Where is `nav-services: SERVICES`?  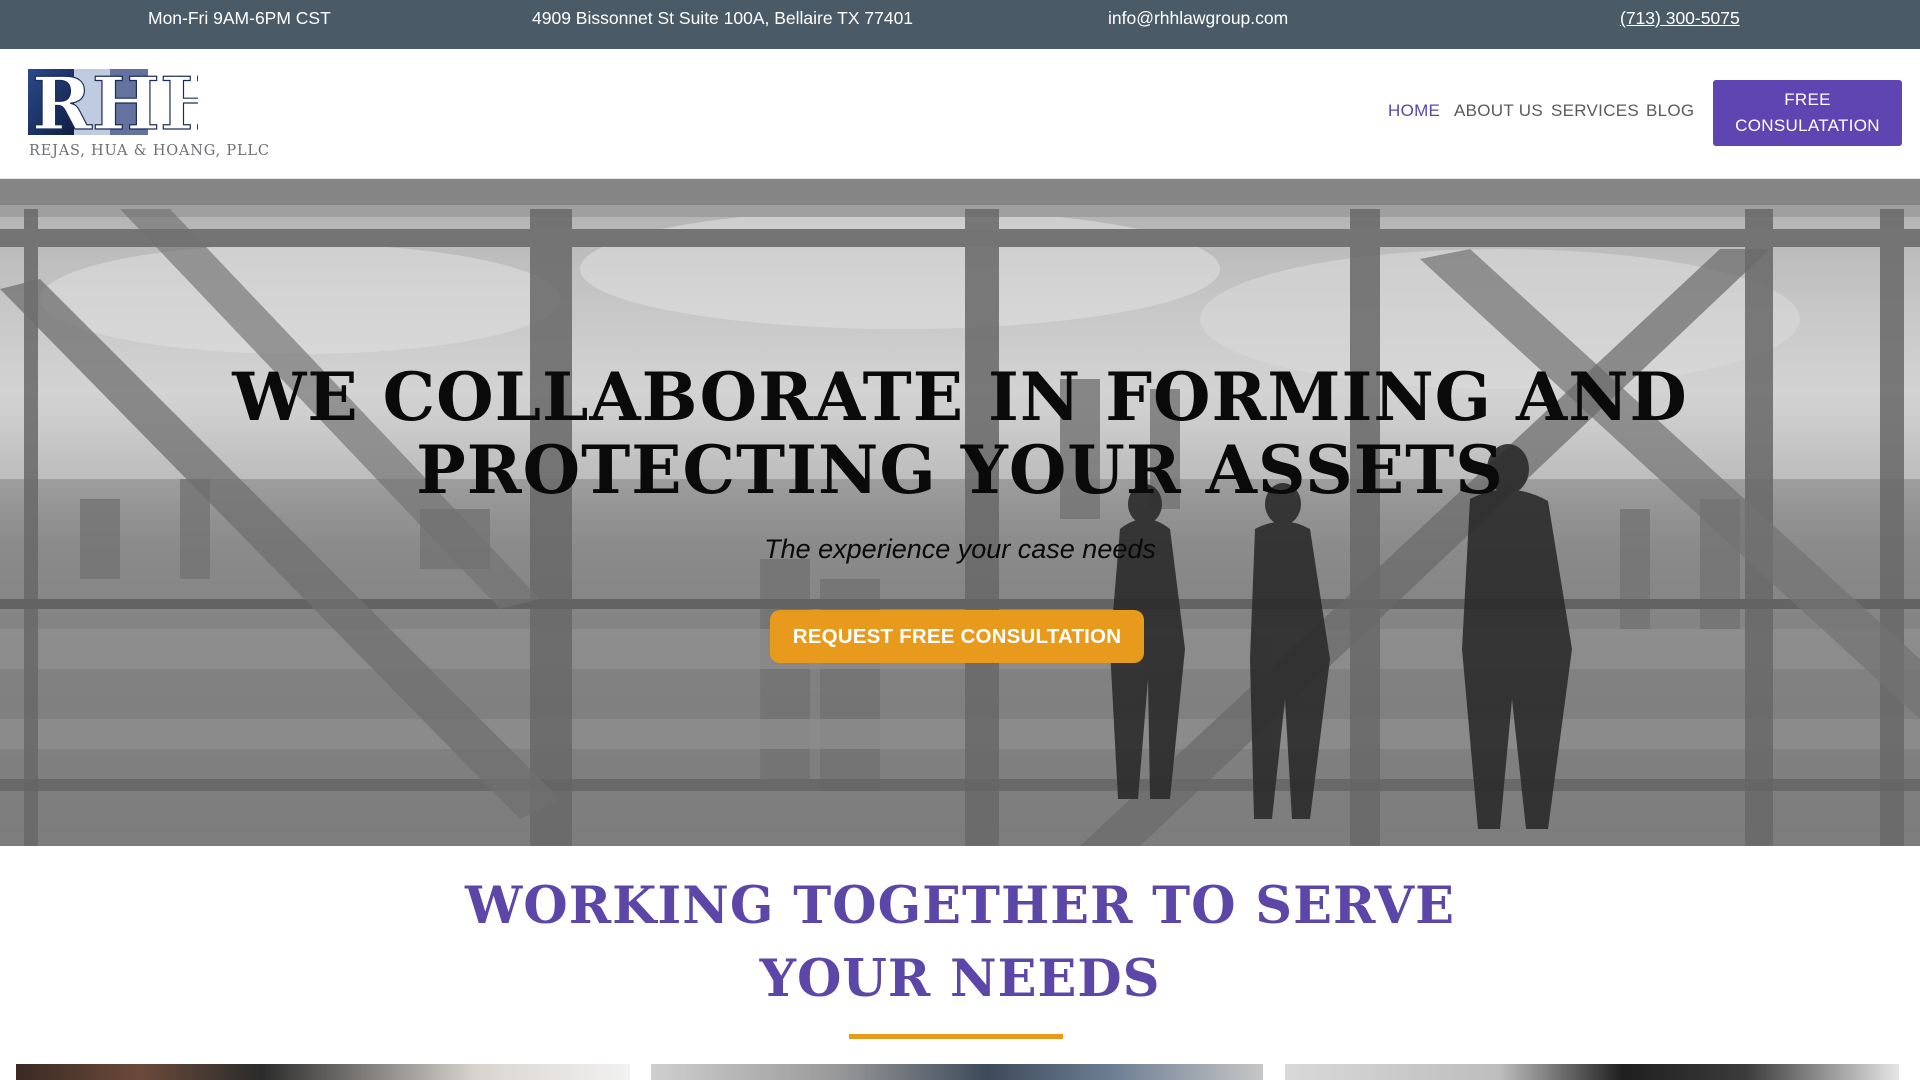 nav-services: SERVICES is located at coordinates (1595, 111).